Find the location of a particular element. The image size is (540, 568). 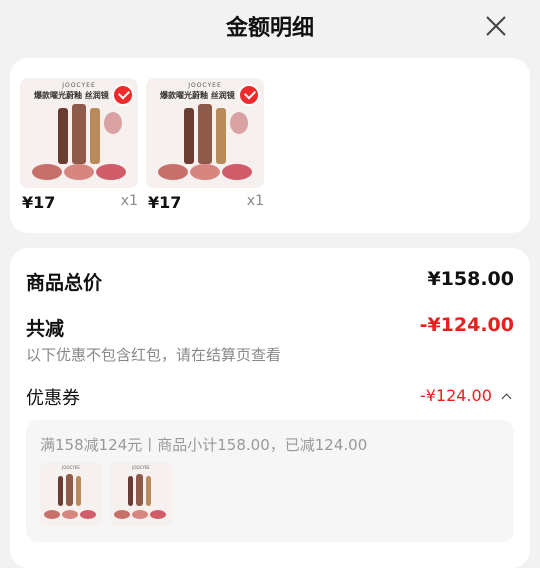

coupon-toggle: -¥124.00 is located at coordinates (465, 395).